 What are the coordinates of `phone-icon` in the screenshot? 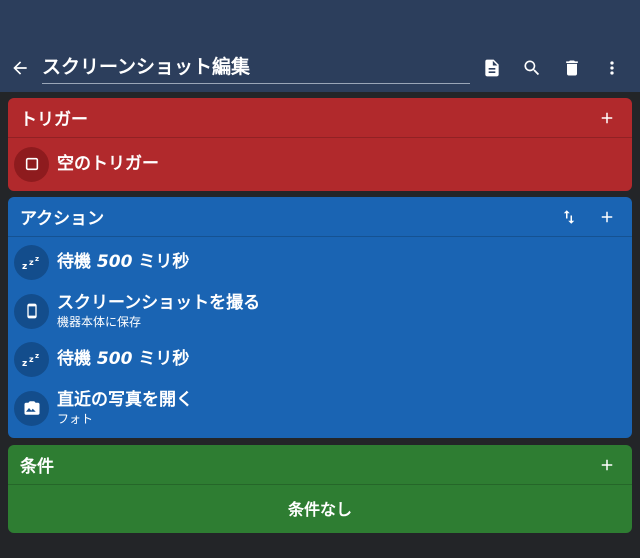 It's located at (31, 311).